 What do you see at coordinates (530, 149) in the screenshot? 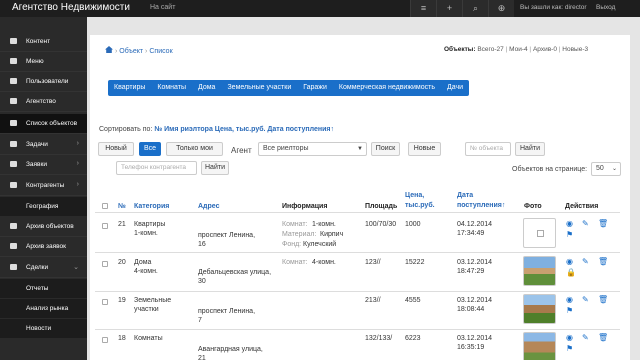
I see `find-button: Найти` at bounding box center [530, 149].